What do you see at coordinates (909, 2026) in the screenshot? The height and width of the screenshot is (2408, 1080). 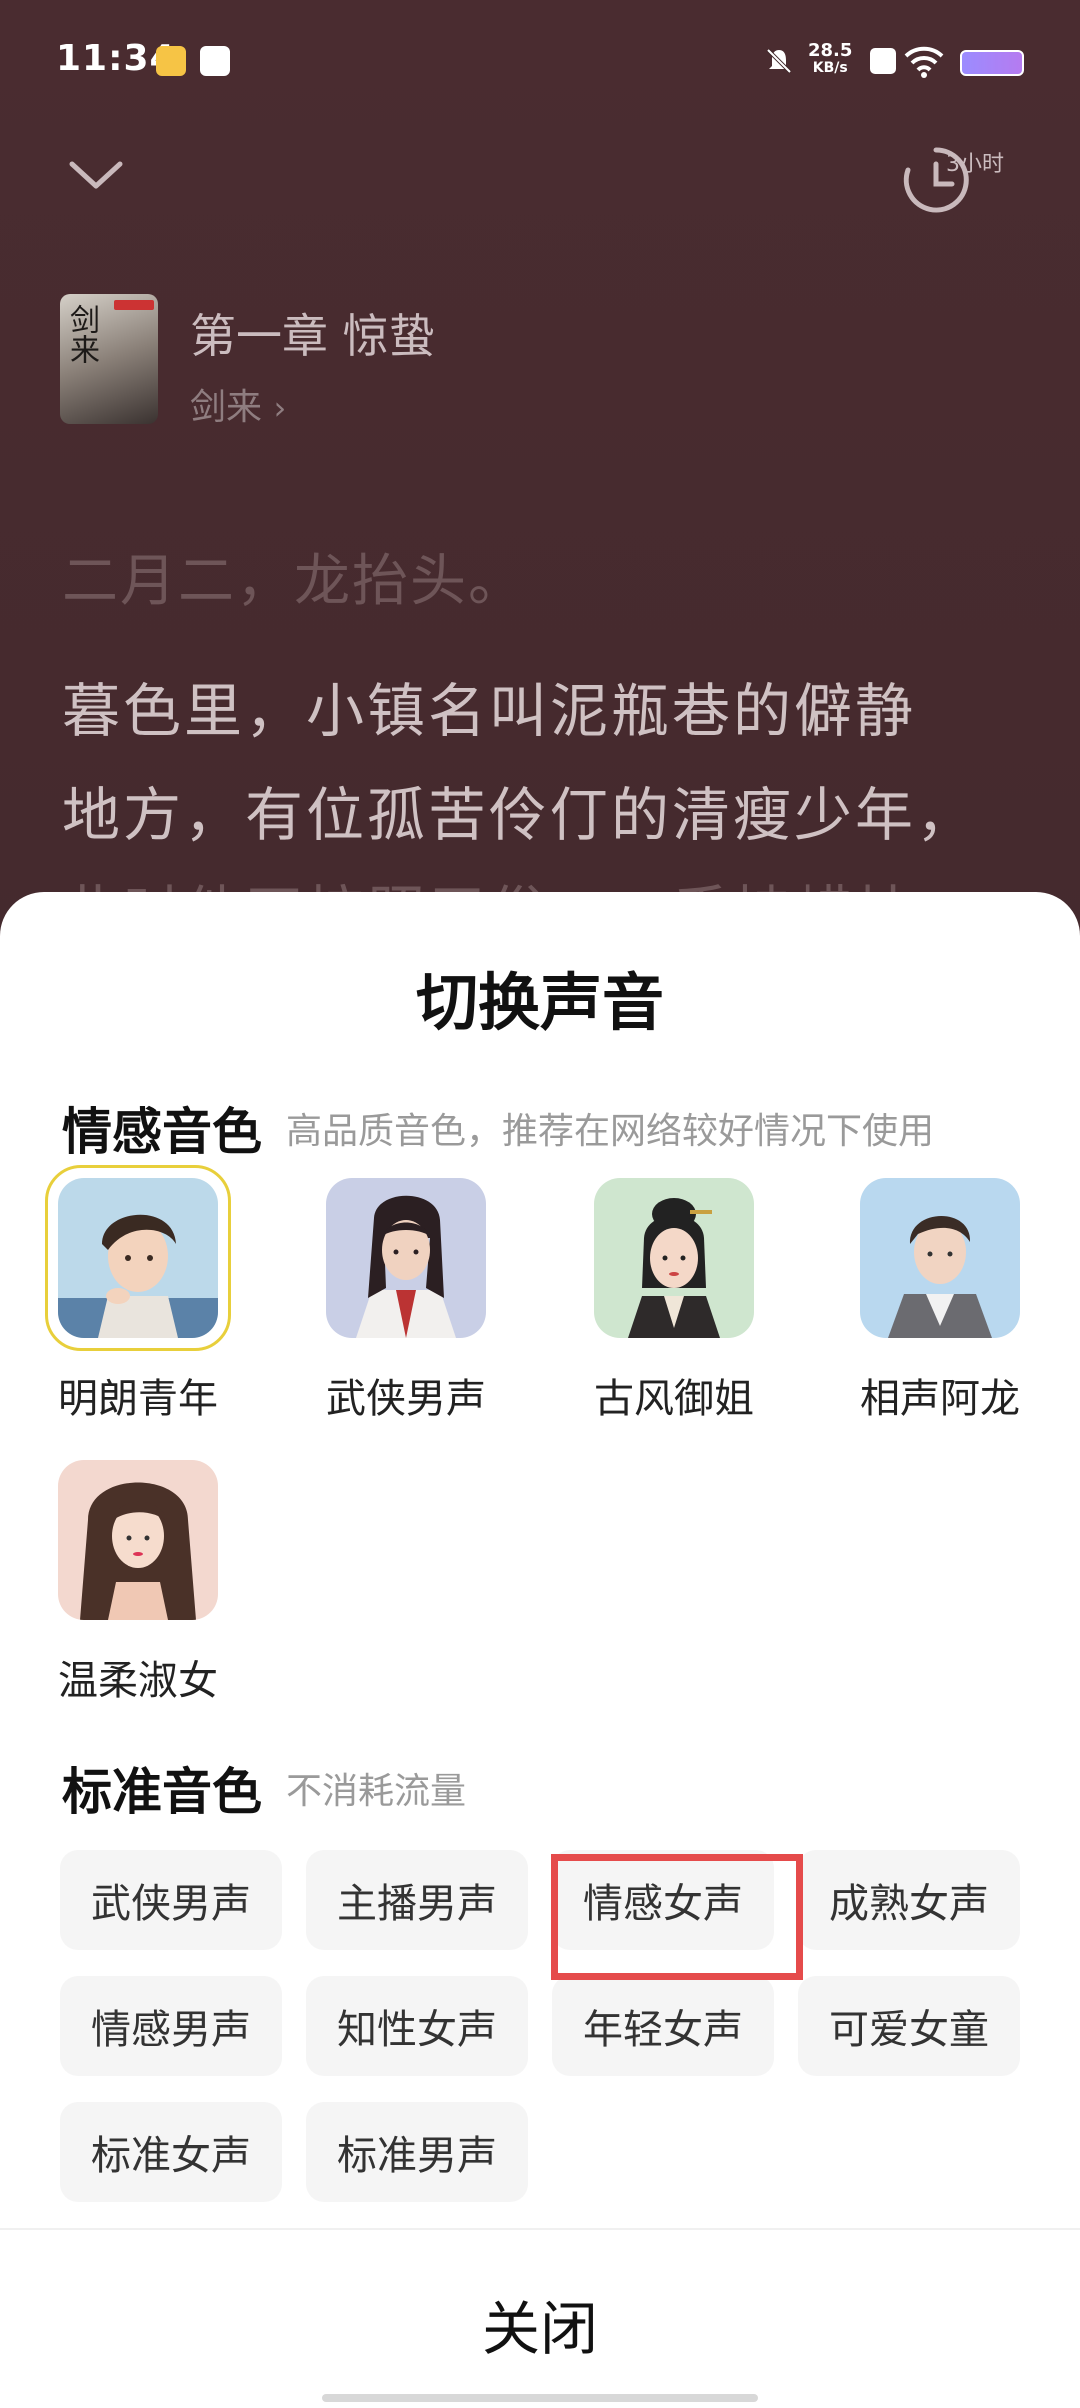 I see `standard-voice-chip: 可爱女童` at bounding box center [909, 2026].